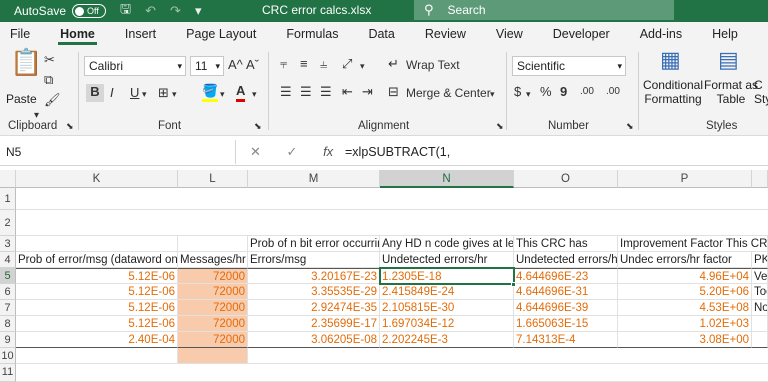 This screenshot has height=382, width=768. Describe the element at coordinates (731, 85) in the screenshot. I see `format-as-table-line1: Format as` at that location.